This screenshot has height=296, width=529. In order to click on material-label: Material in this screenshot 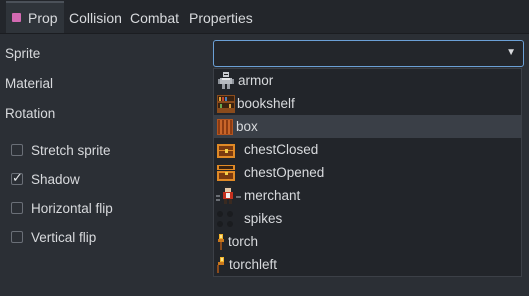, I will do `click(29, 83)`.